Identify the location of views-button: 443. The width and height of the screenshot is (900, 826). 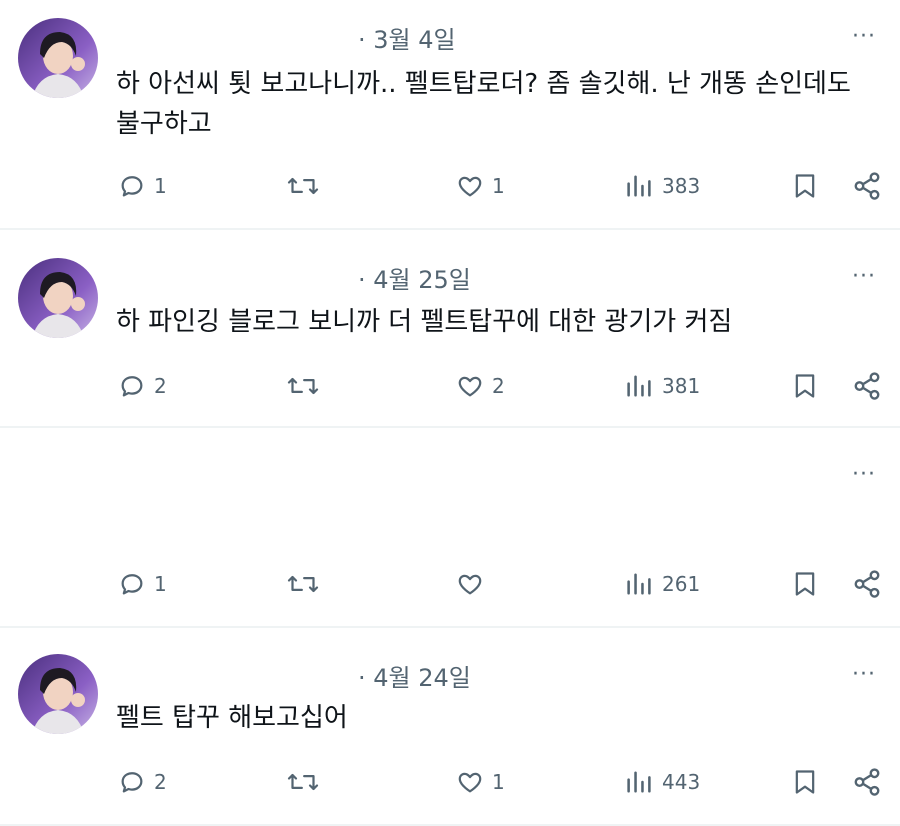
(662, 782).